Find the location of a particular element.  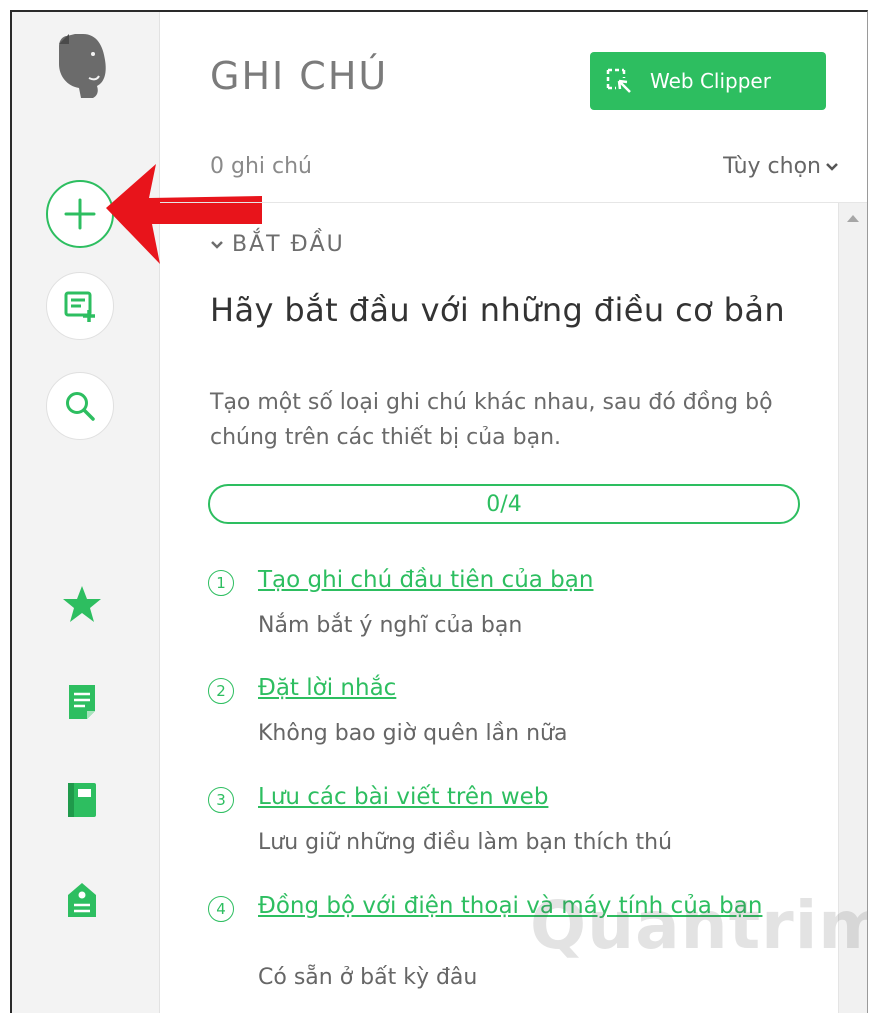

shortcuts-button is located at coordinates (82, 604).